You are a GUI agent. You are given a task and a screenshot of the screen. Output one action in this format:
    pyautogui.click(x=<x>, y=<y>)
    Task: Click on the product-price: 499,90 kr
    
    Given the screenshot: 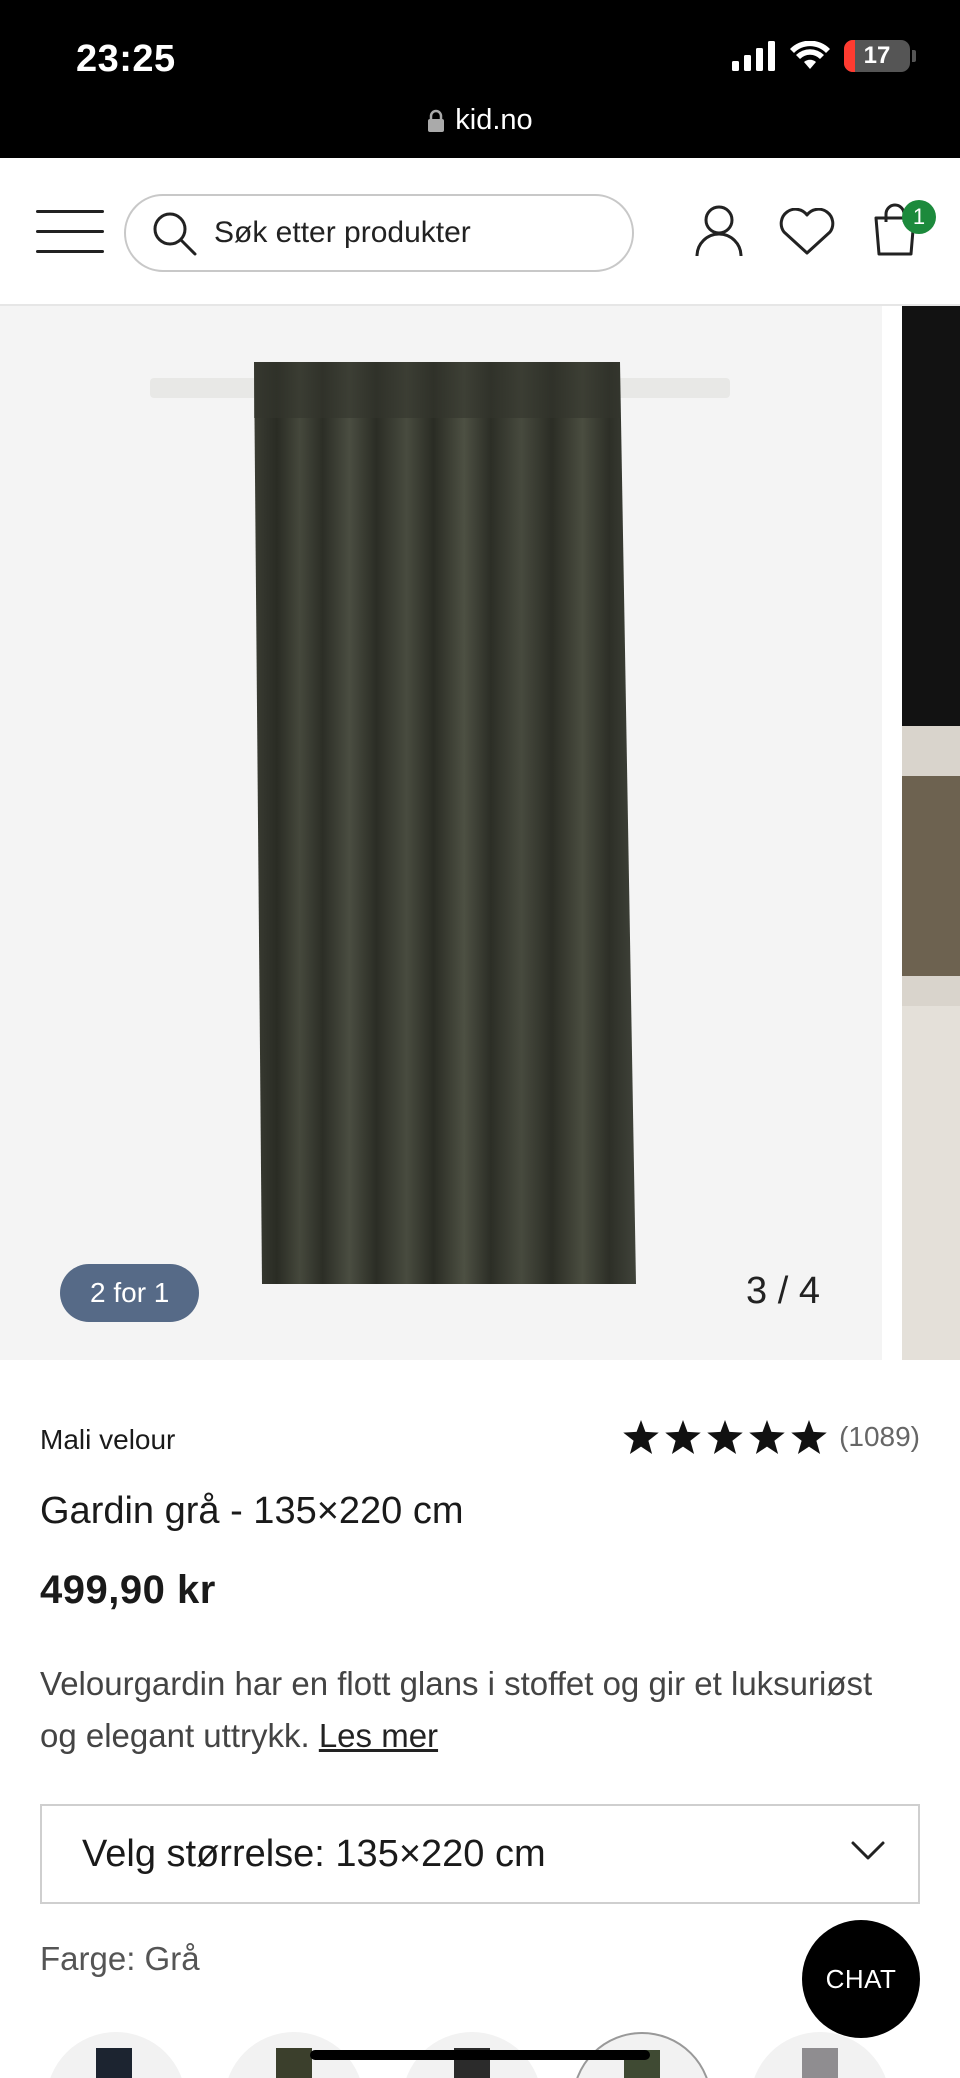 What is the action you would take?
    pyautogui.click(x=128, y=1590)
    